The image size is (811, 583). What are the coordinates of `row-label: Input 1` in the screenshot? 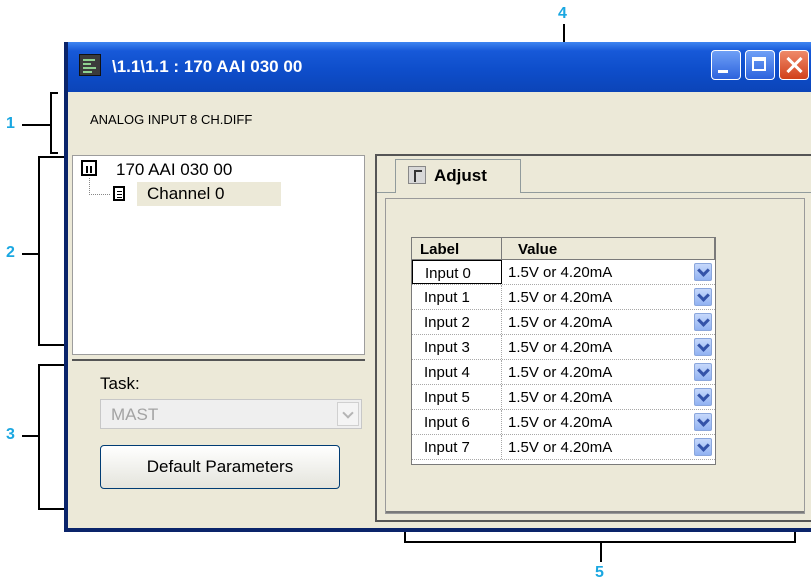 It's located at (457, 297).